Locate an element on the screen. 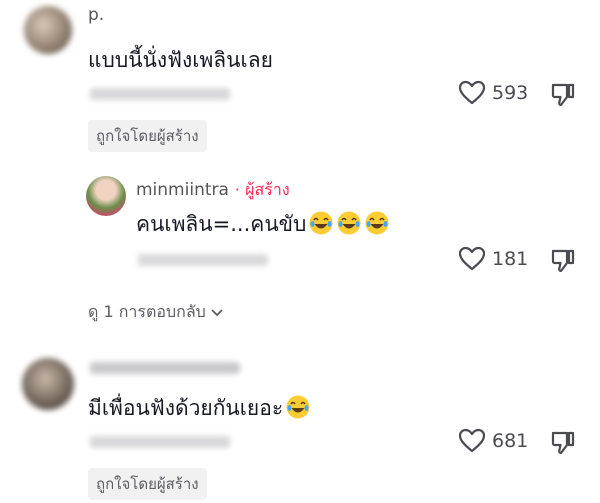  comment-1-like-group: 593 is located at coordinates (493, 93).